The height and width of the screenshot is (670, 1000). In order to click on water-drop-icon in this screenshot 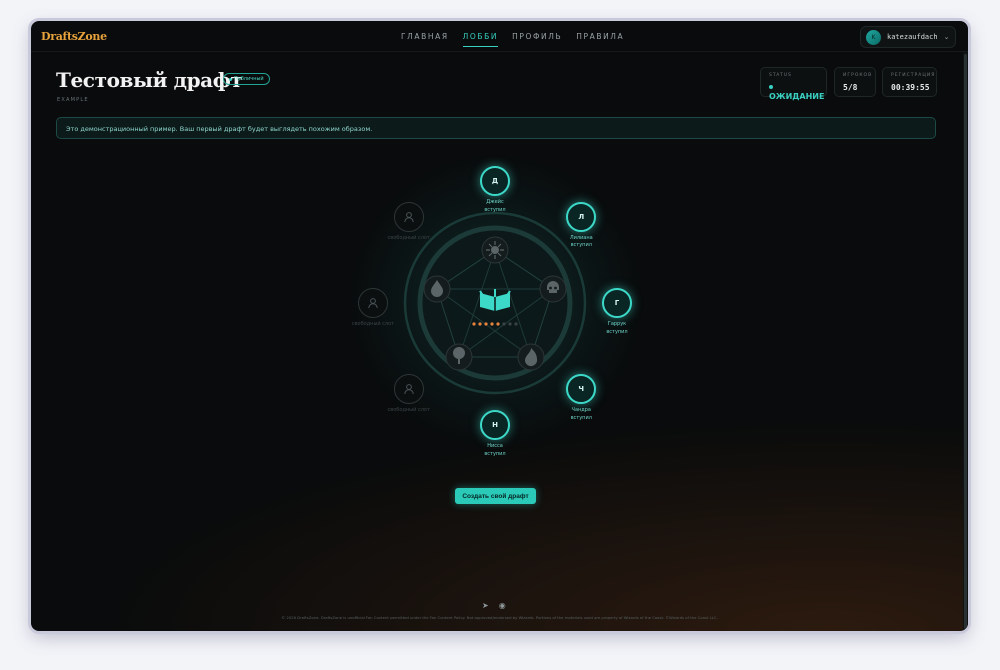, I will do `click(437, 289)`.